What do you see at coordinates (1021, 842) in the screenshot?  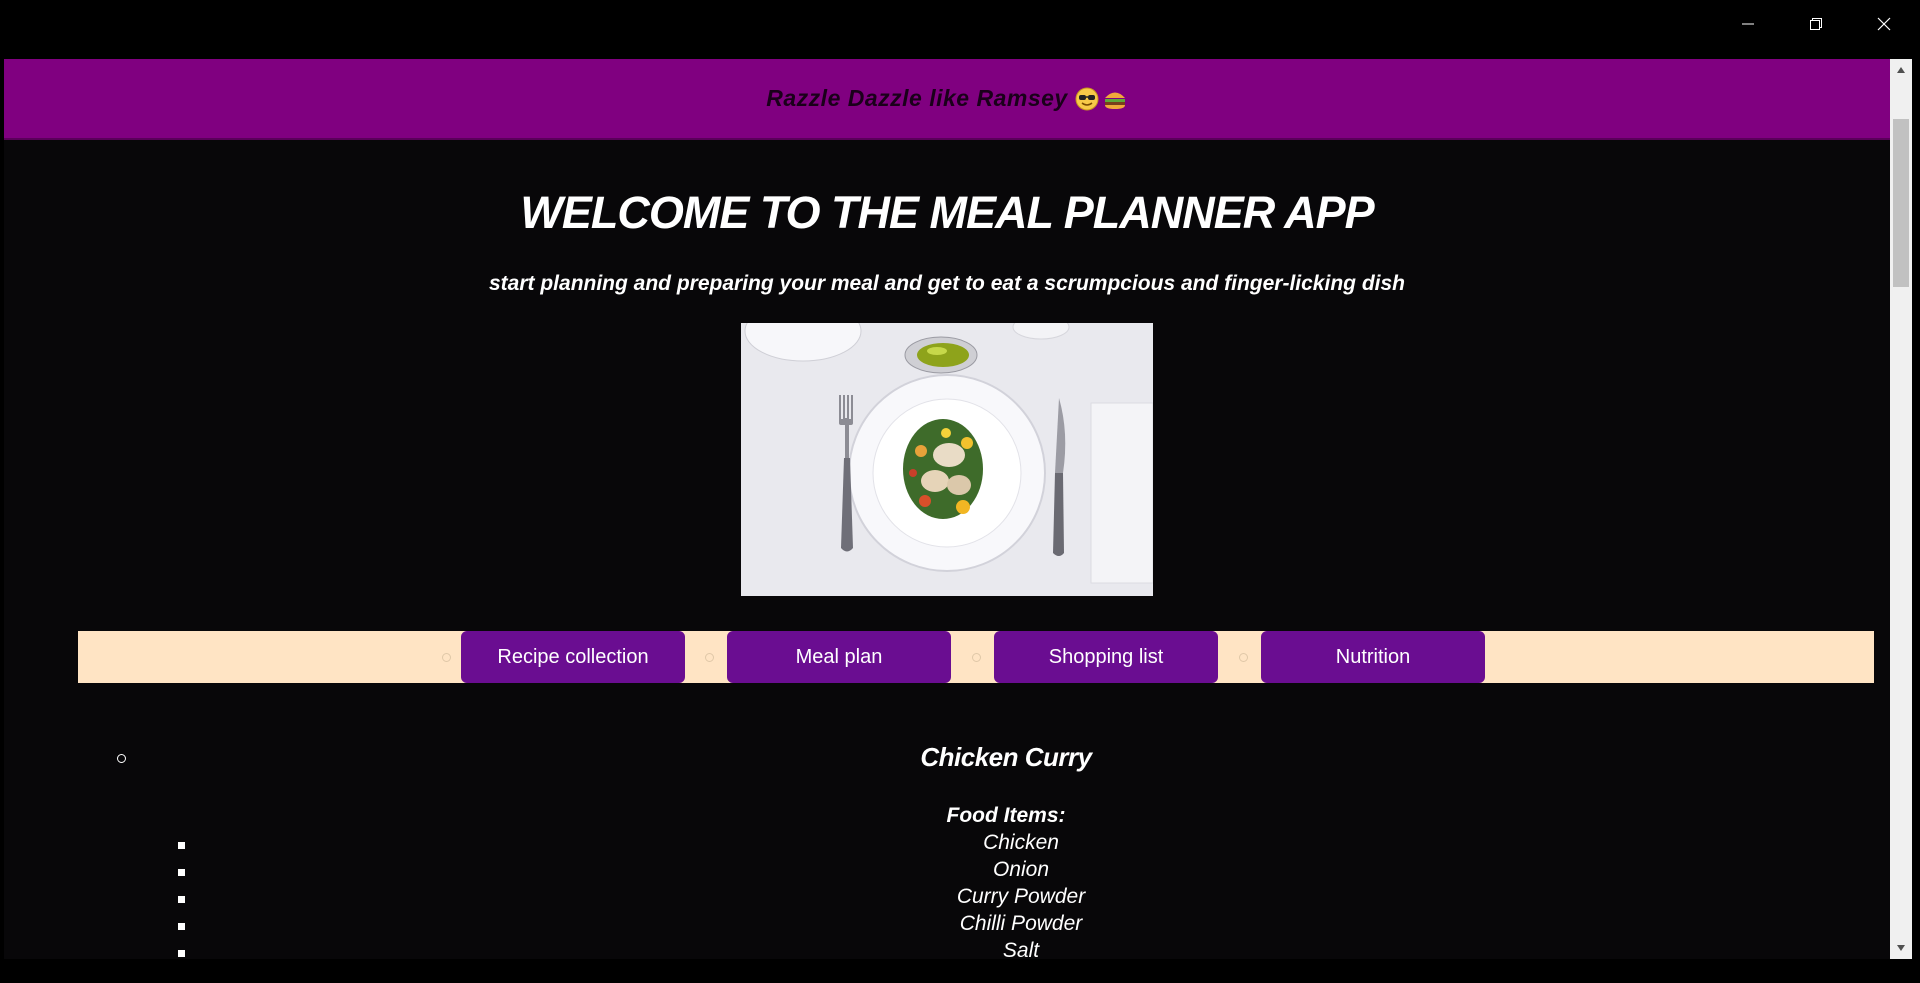 I see `ingredient-text: Chicken` at bounding box center [1021, 842].